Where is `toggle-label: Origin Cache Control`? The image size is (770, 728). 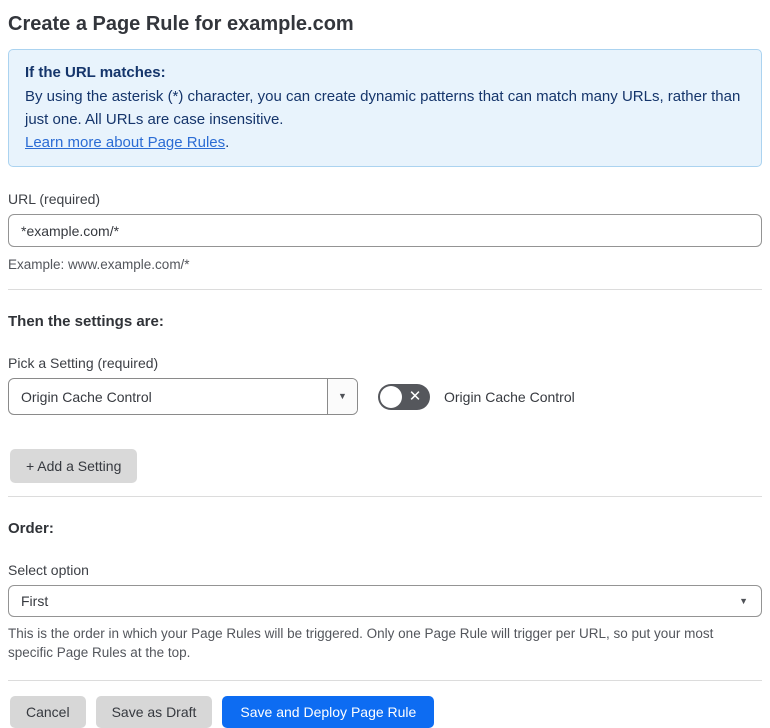
toggle-label: Origin Cache Control is located at coordinates (509, 396).